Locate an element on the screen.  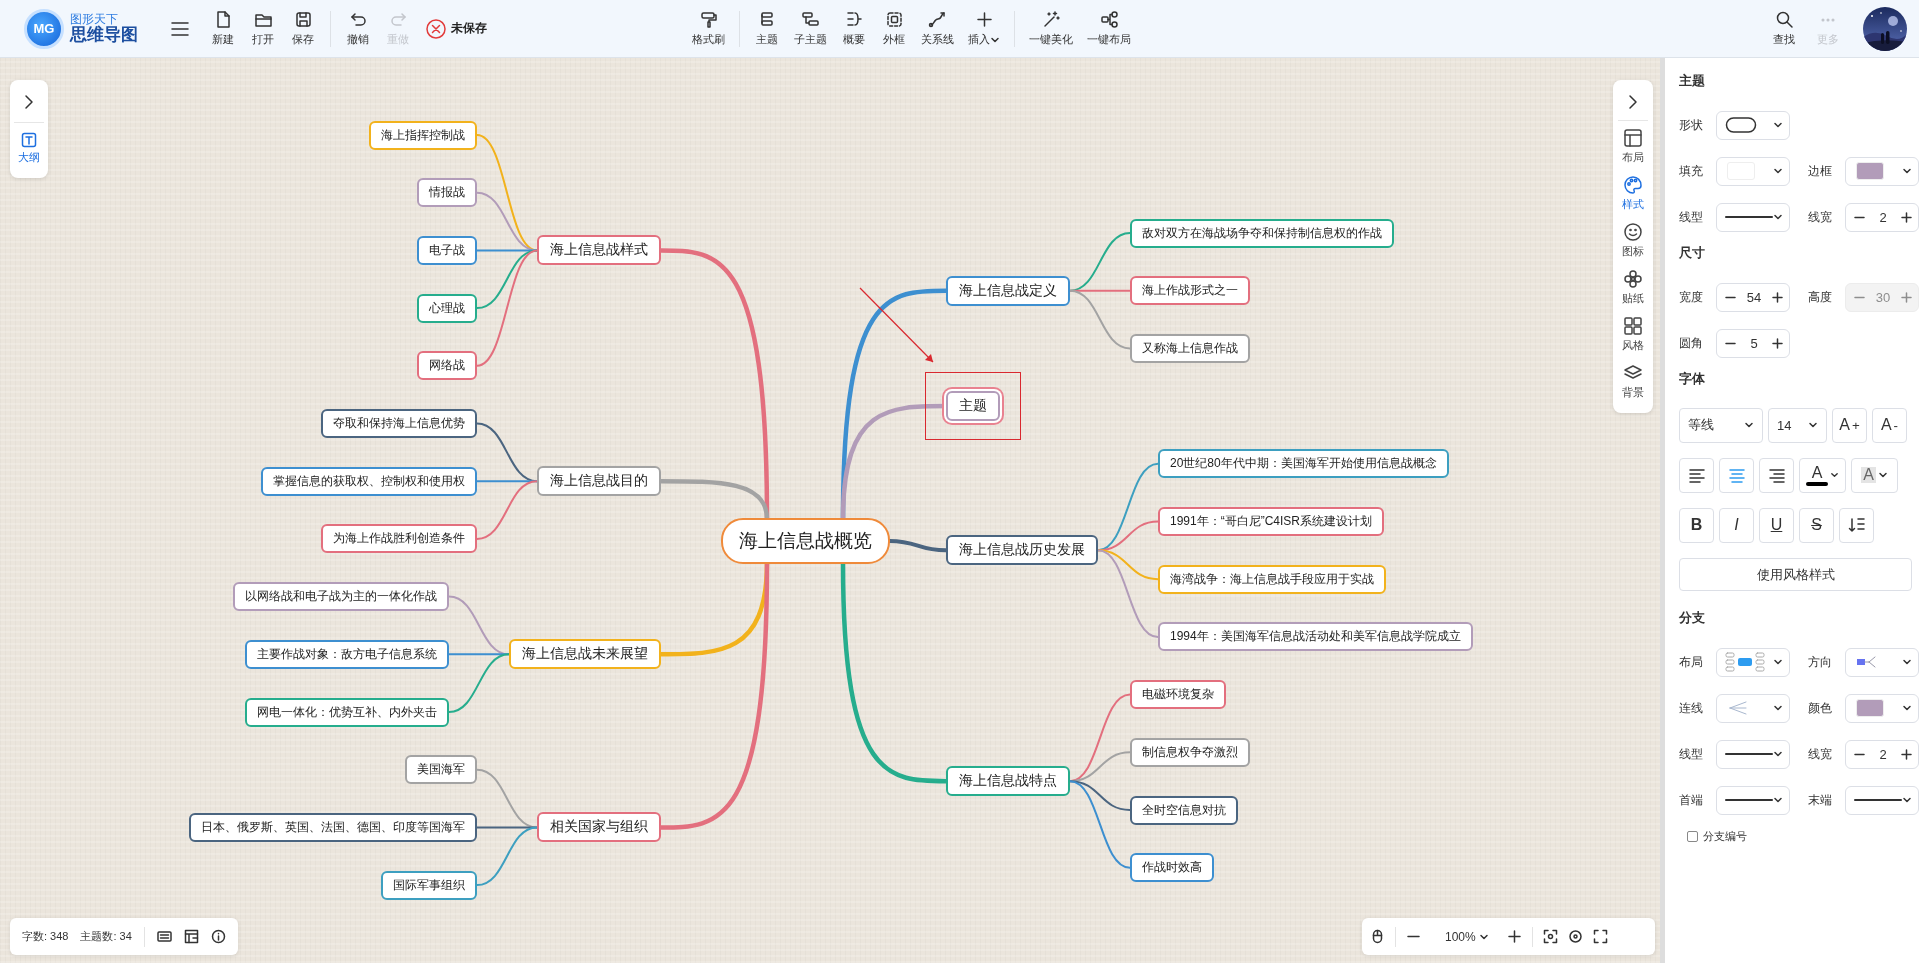
field-label: 首端 is located at coordinates (1691, 800).